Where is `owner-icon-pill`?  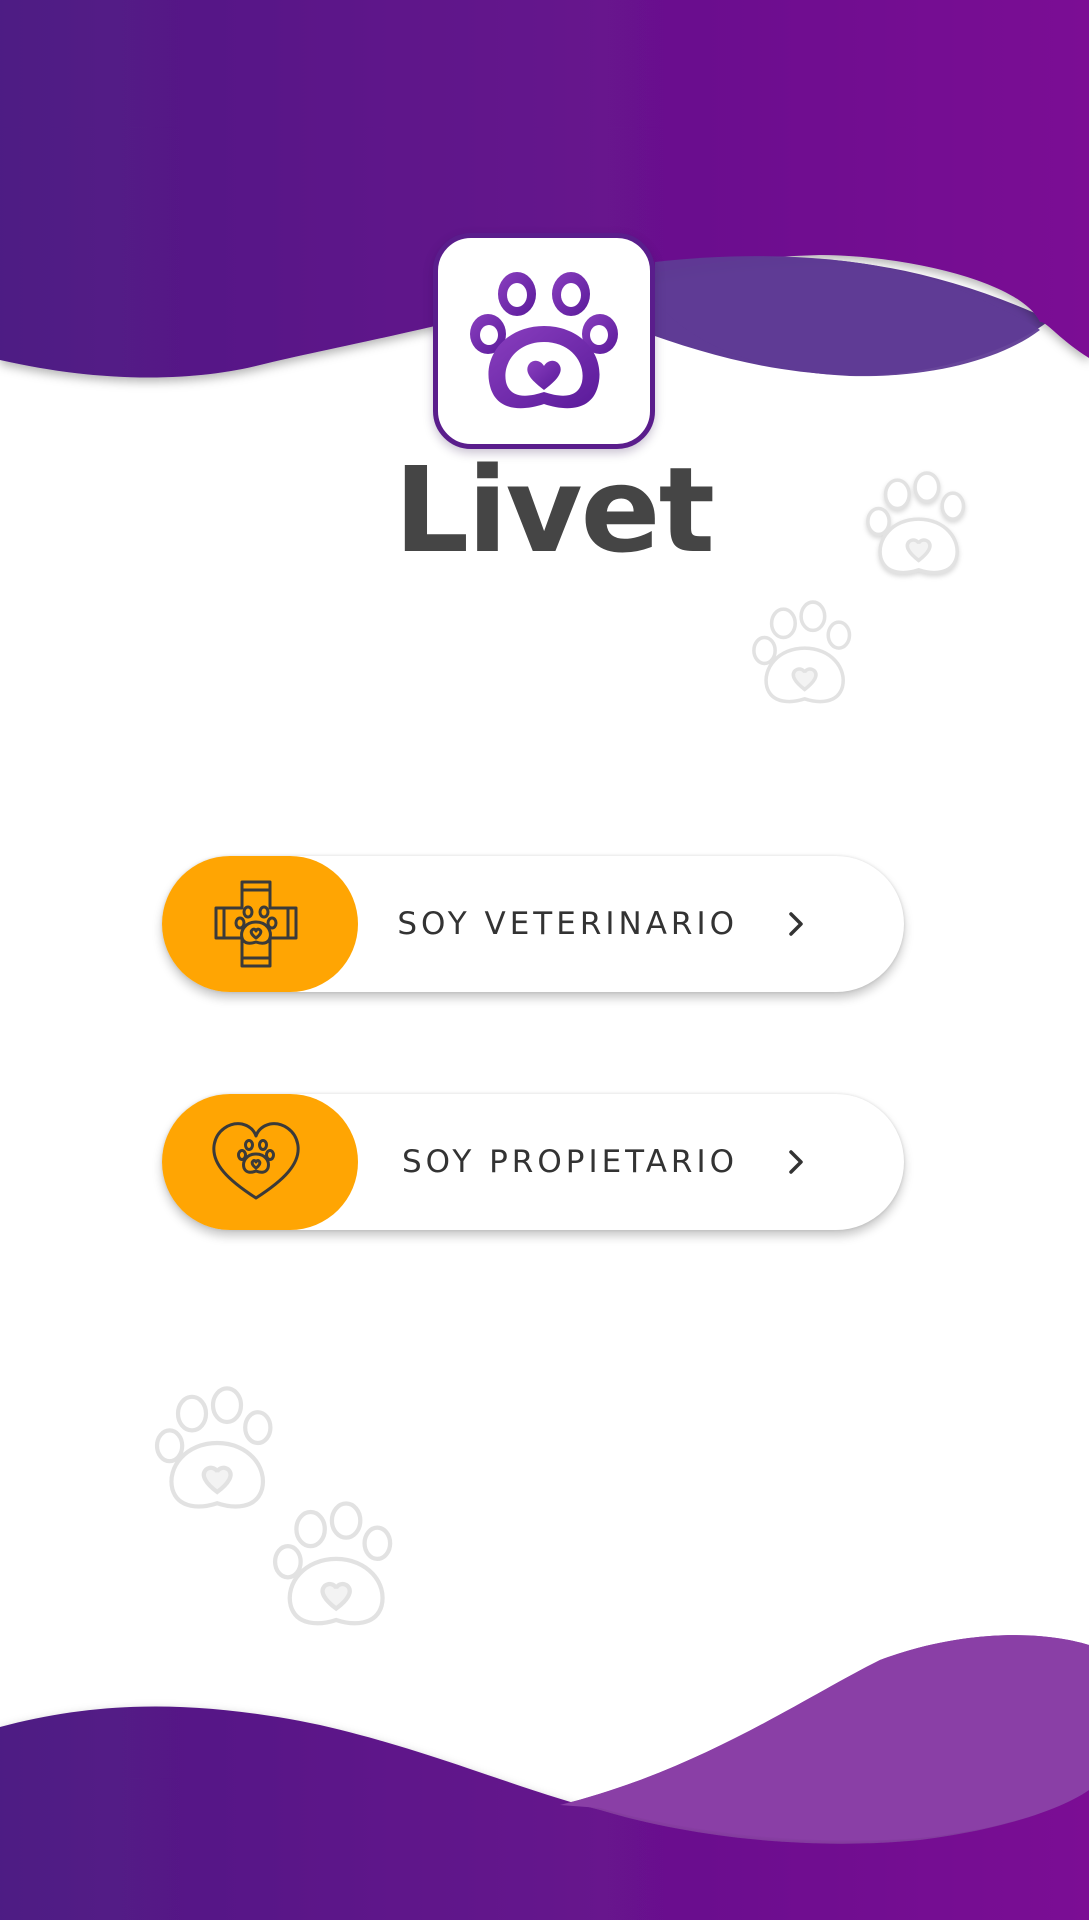 owner-icon-pill is located at coordinates (260, 1162).